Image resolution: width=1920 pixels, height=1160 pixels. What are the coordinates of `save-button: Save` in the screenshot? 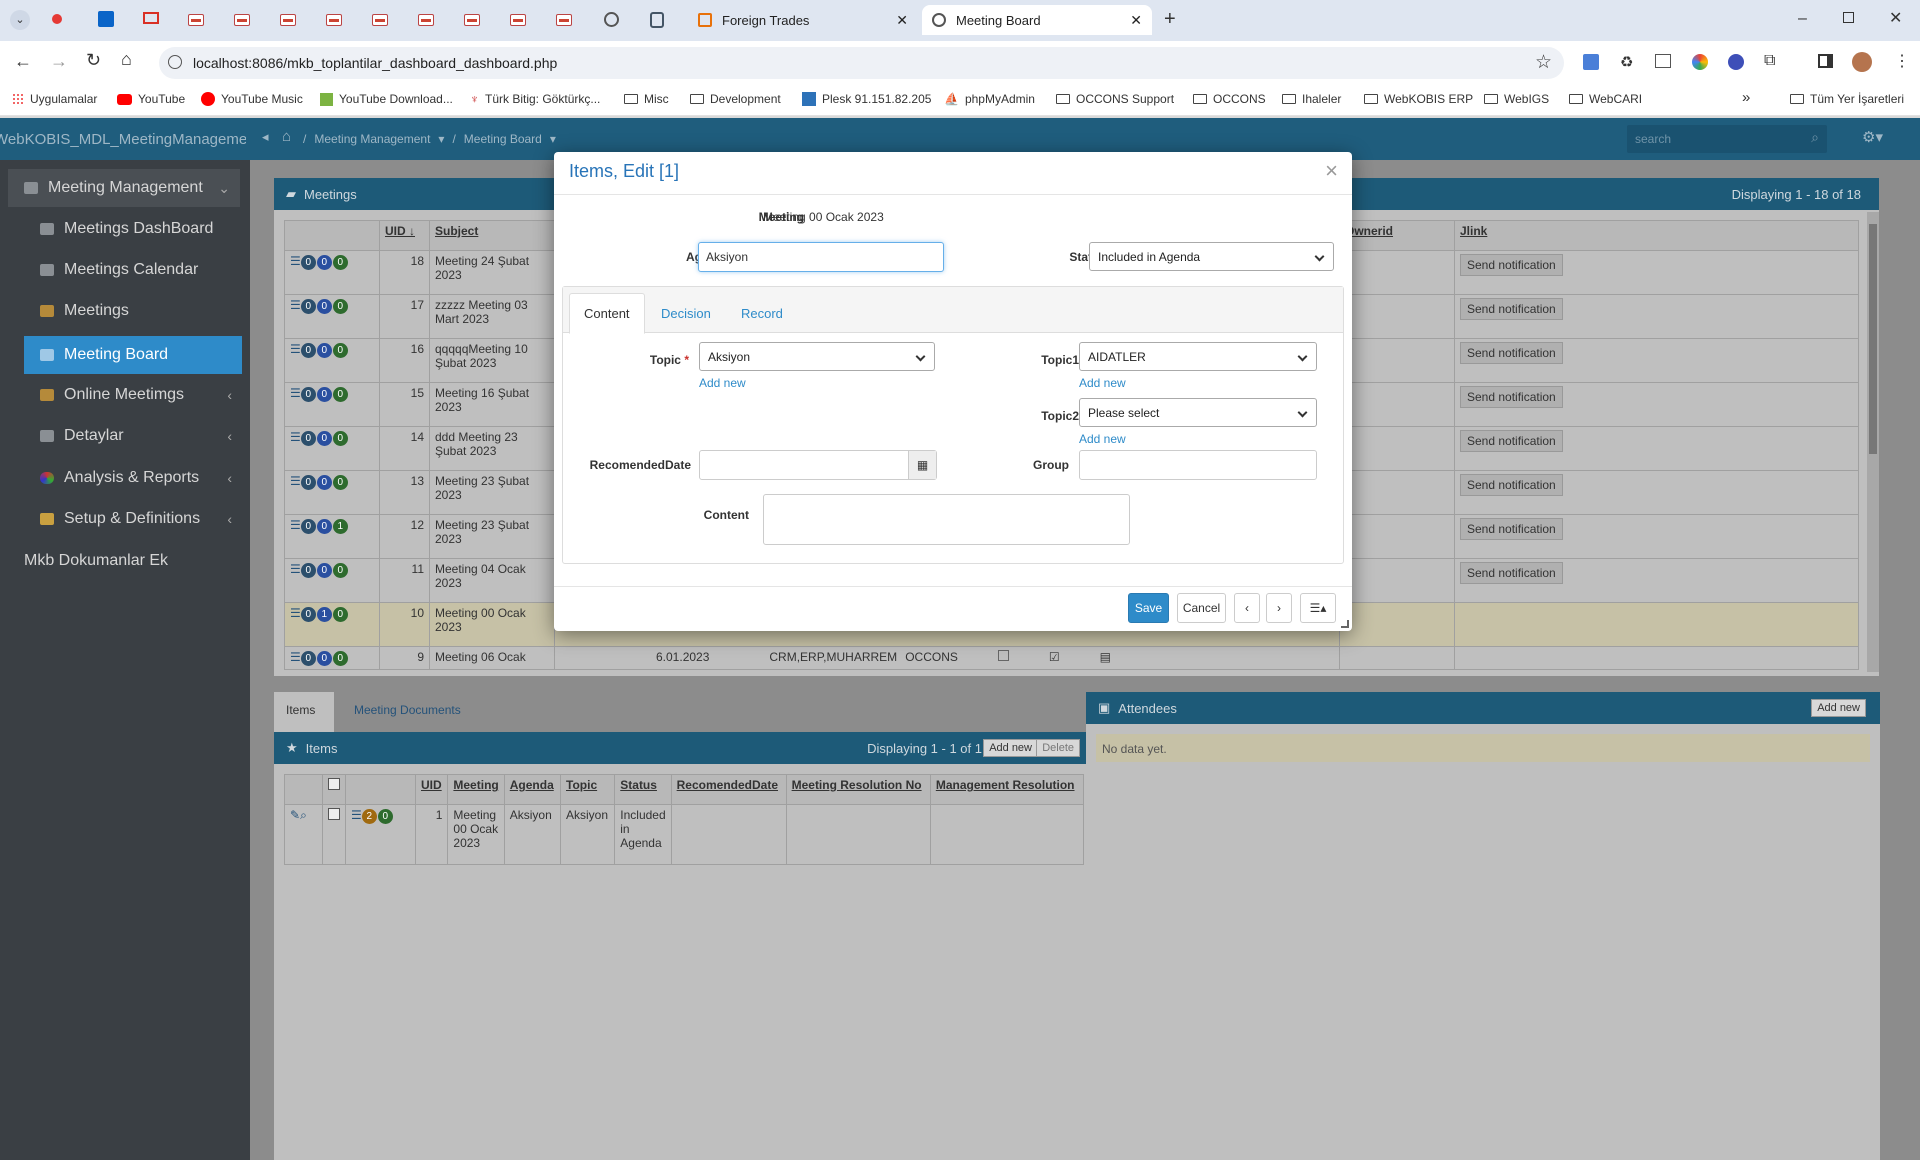 It's located at (1148, 608).